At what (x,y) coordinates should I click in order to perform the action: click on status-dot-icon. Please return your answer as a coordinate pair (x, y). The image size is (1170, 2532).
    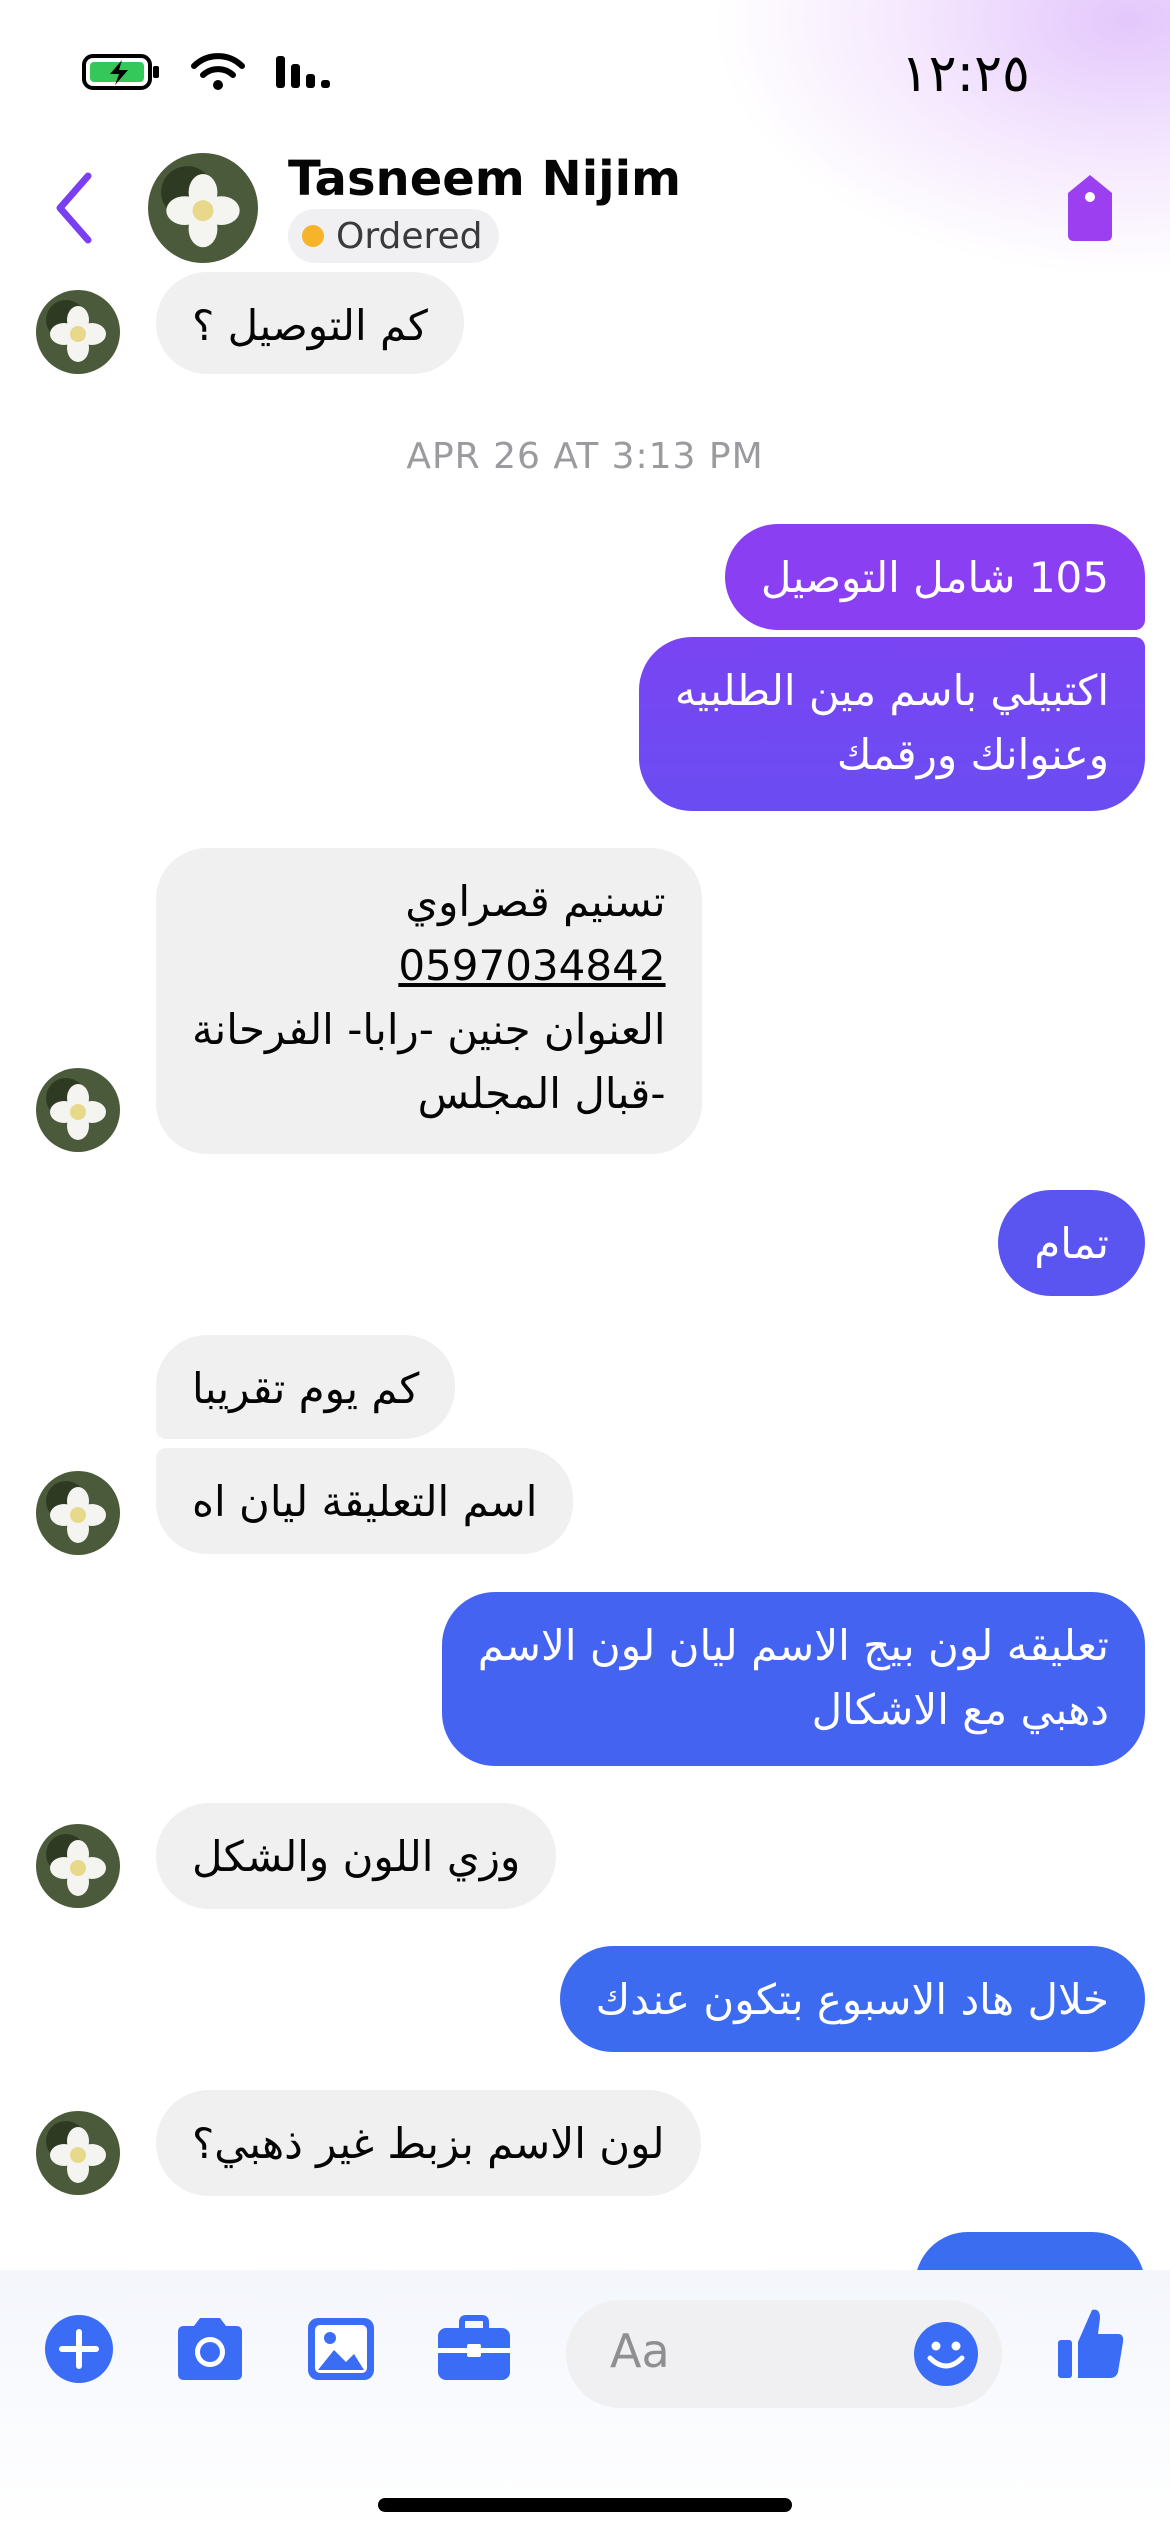
    Looking at the image, I should click on (313, 236).